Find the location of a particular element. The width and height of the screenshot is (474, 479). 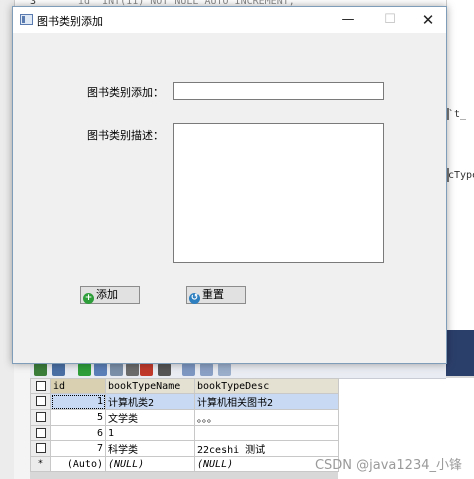

cell-name: 1 is located at coordinates (150, 433).